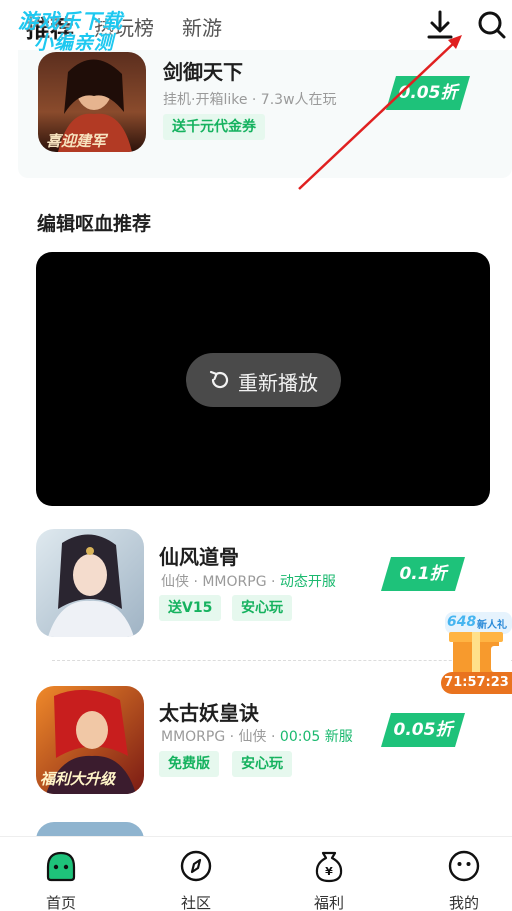  I want to click on promo-label: 新人礼, so click(492, 625).